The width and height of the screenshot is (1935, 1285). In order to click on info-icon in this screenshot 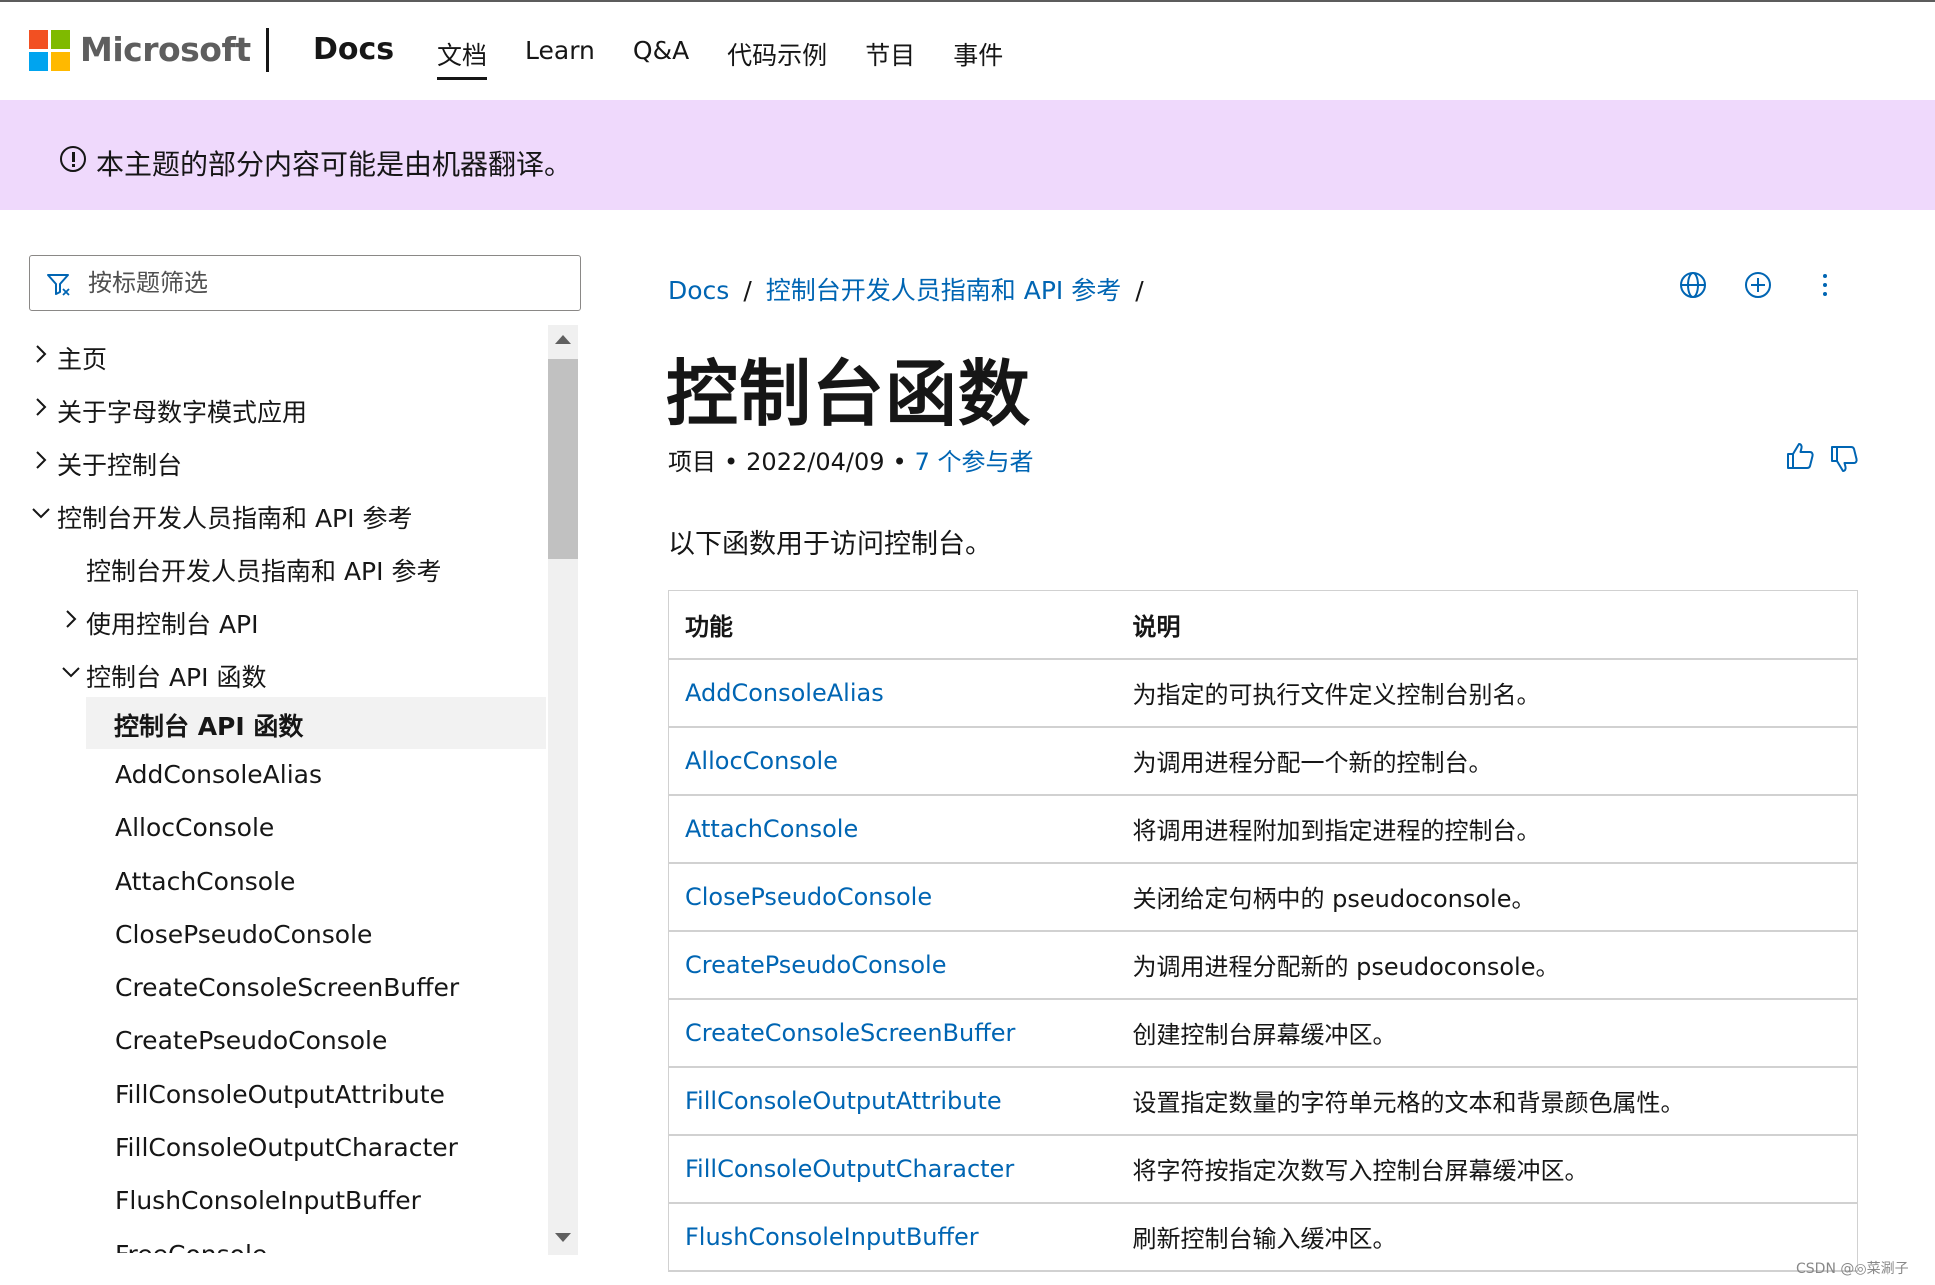, I will do `click(73, 159)`.